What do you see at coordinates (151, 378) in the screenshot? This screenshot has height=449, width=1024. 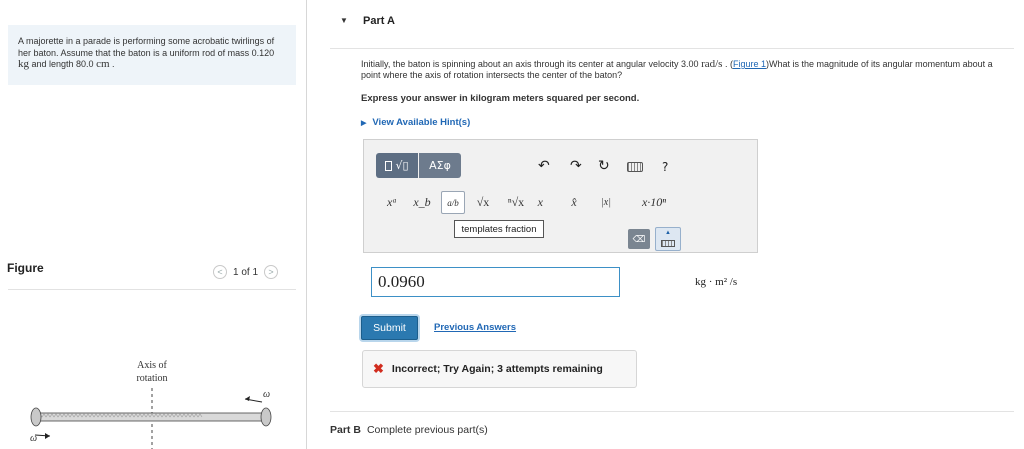 I see `axis-label-line2: rotation` at bounding box center [151, 378].